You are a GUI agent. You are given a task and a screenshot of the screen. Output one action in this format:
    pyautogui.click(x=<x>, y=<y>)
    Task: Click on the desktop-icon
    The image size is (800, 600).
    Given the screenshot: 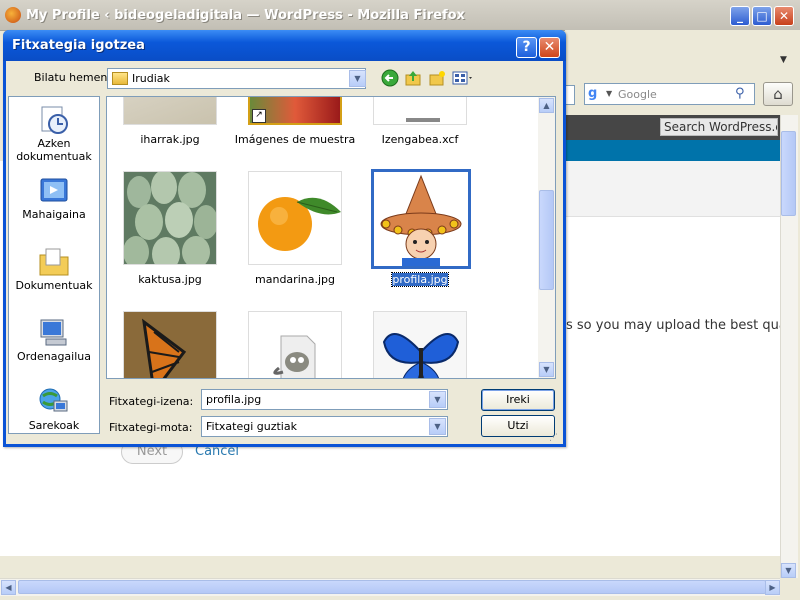 What is the action you would take?
    pyautogui.click(x=54, y=191)
    